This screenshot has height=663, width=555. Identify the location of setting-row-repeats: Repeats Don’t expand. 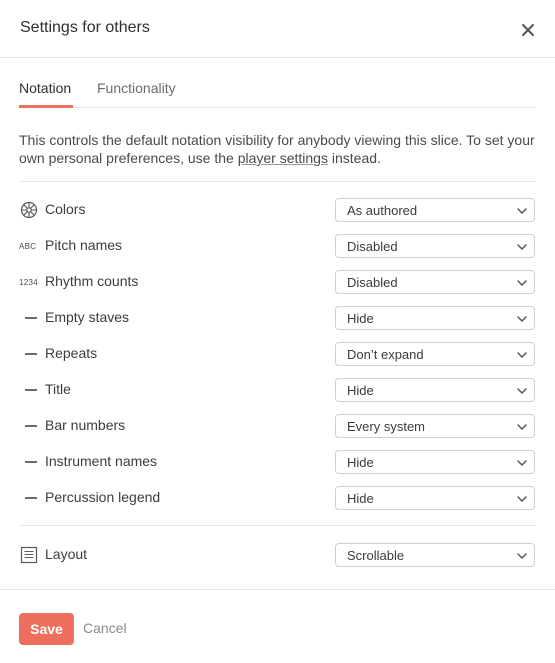
(277, 354).